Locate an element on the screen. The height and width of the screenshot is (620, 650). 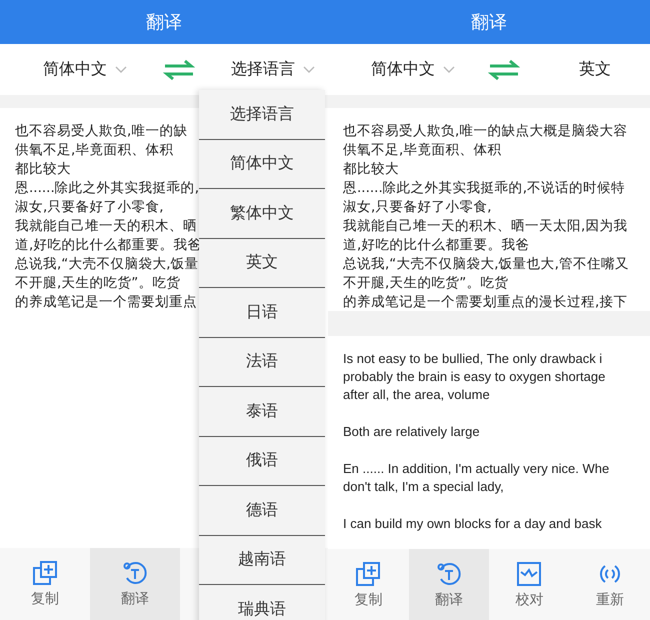
source-text-line: 也不容易受人欺负,唯一的缺点大概是脑袋大容 is located at coordinates (485, 131).